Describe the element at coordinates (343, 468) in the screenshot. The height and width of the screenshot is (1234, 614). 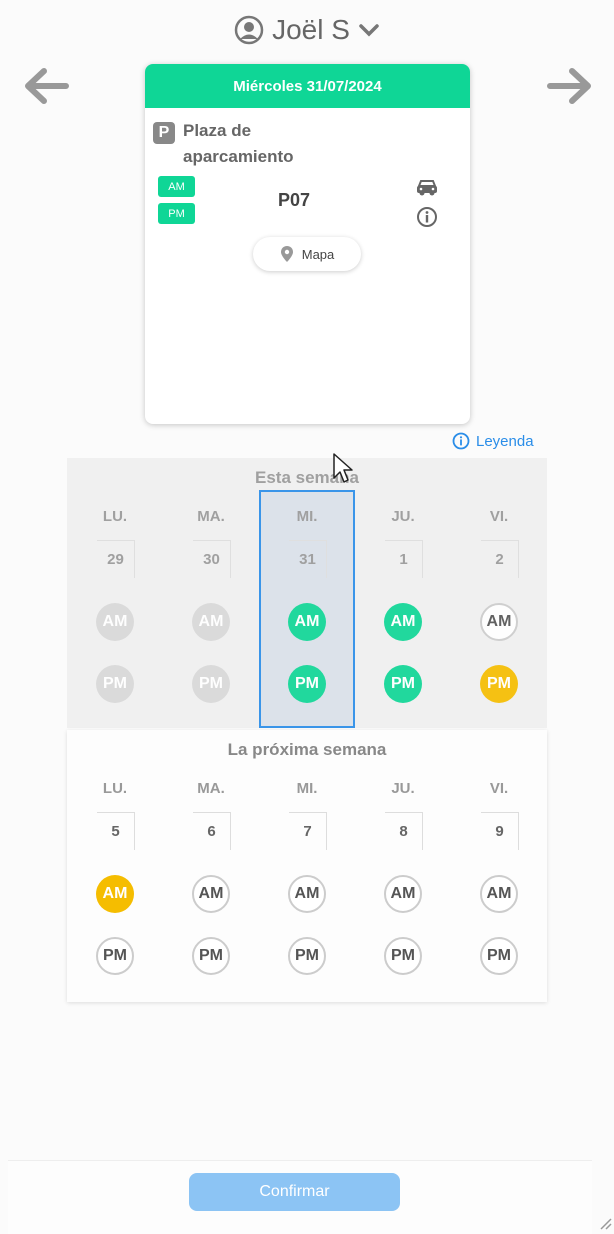
I see `mouse-cursor-icon` at that location.